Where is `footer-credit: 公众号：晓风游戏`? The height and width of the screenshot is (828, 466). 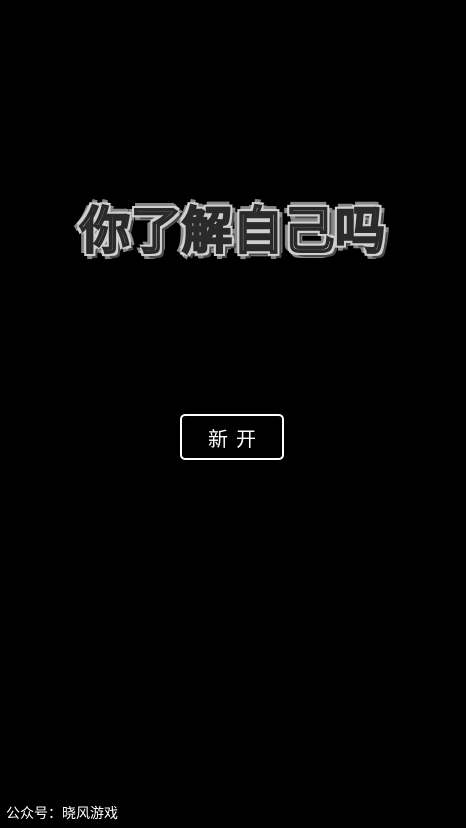 footer-credit: 公众号：晓风游戏 is located at coordinates (62, 814).